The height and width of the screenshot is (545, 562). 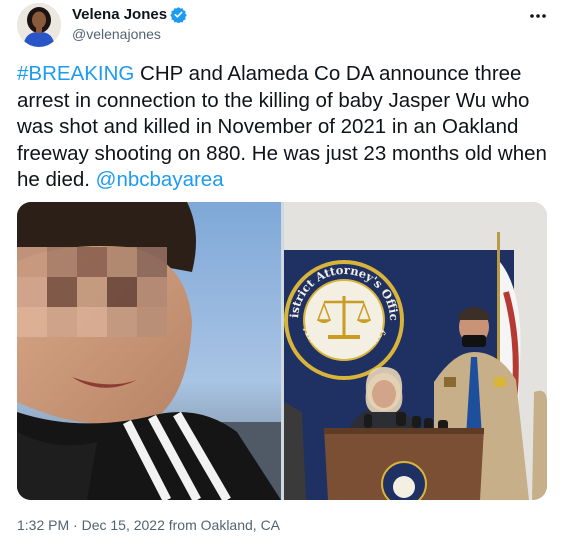 What do you see at coordinates (148, 525) in the screenshot?
I see `tweet-timestamp: 1:32 PM · Dec 15, 2022 from Oakland, CA` at bounding box center [148, 525].